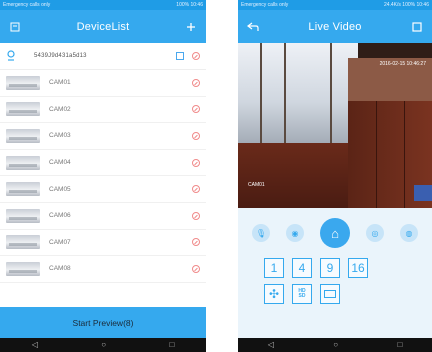 Image resolution: width=432 pixels, height=352 pixels. Describe the element at coordinates (423, 193) in the screenshot. I see `video-object` at that location.